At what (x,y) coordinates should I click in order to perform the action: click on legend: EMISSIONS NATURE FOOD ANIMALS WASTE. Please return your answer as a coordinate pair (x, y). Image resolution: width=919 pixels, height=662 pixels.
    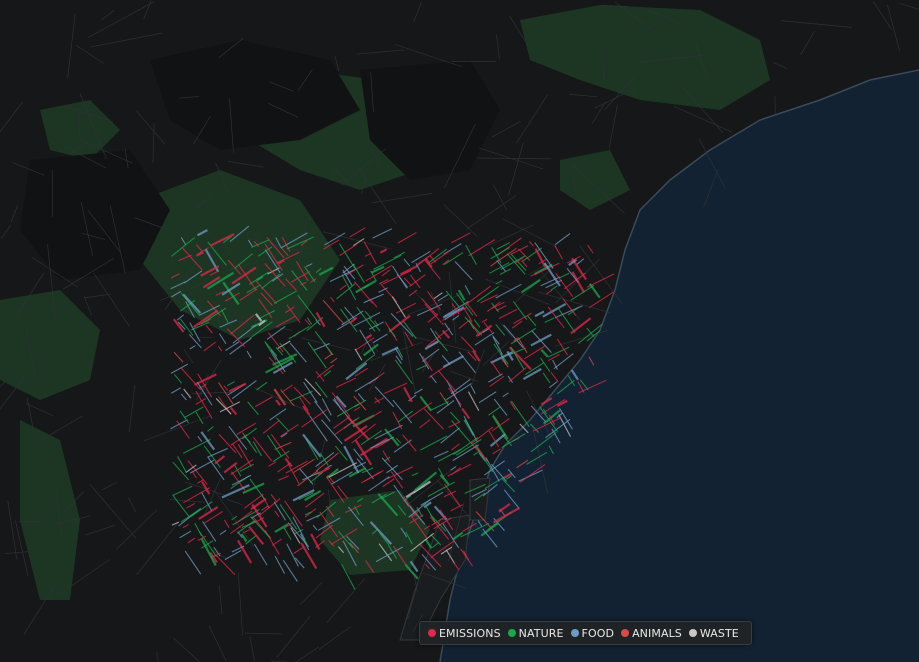
    Looking at the image, I should click on (585, 633).